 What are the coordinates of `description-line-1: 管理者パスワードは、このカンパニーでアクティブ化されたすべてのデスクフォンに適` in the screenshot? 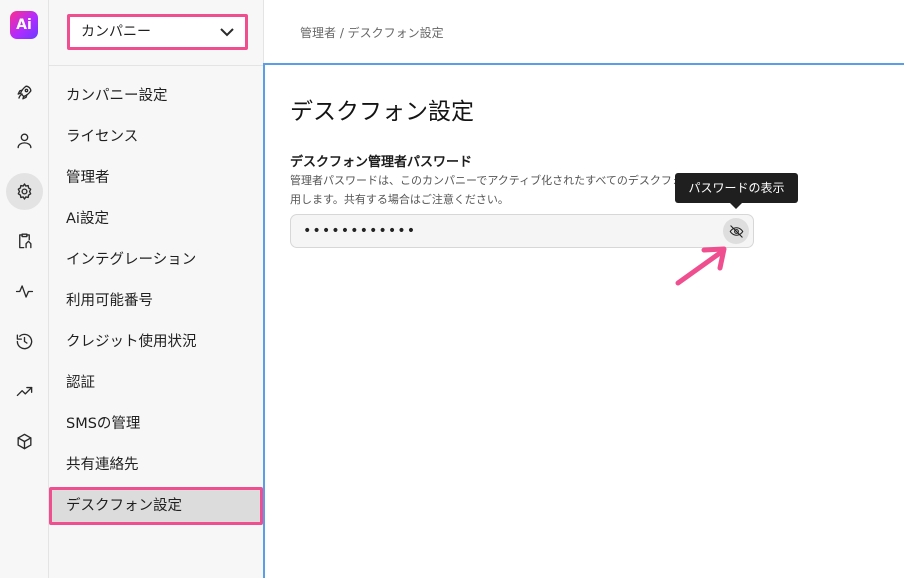 It's located at (495, 180).